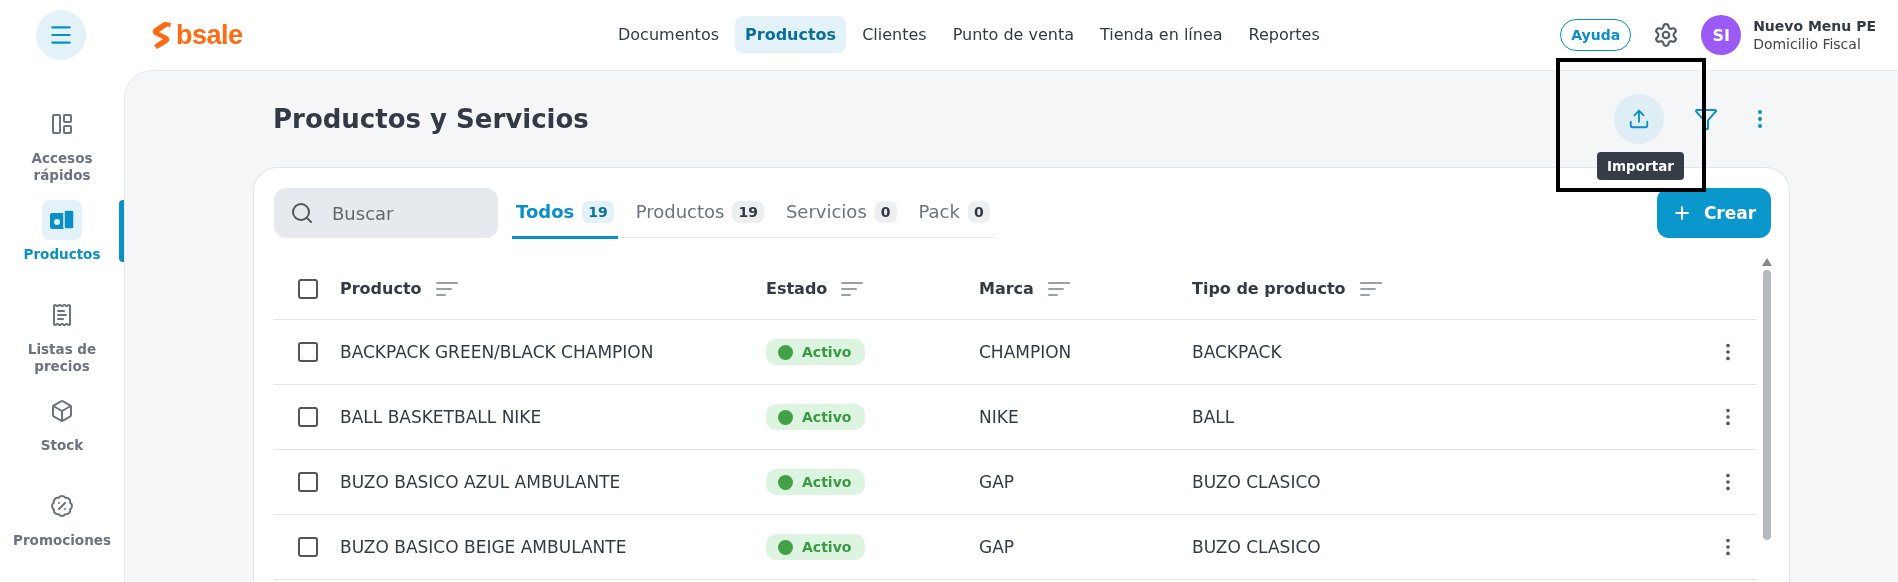  What do you see at coordinates (386, 213) in the screenshot?
I see `search-field: Buscar` at bounding box center [386, 213].